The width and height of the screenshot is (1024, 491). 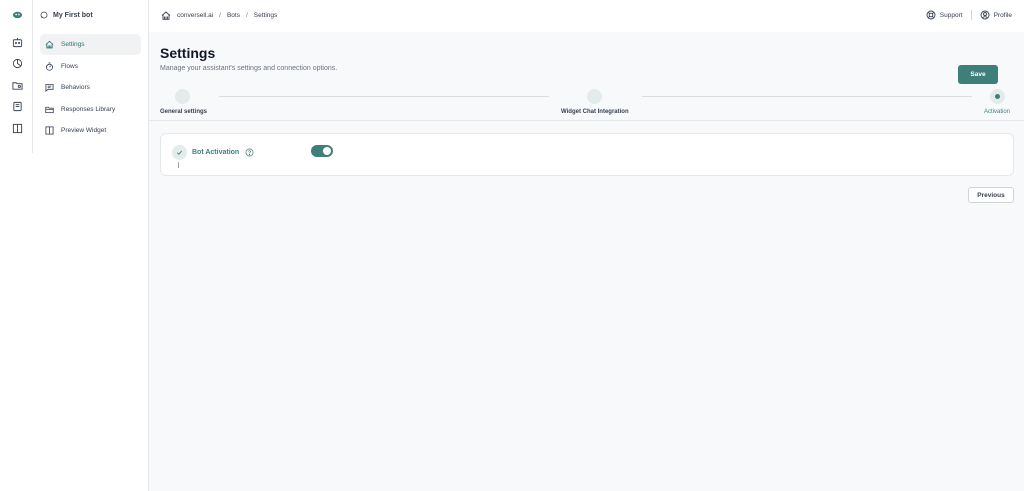 I want to click on sidebar-item-flows: Flows, so click(x=90, y=66).